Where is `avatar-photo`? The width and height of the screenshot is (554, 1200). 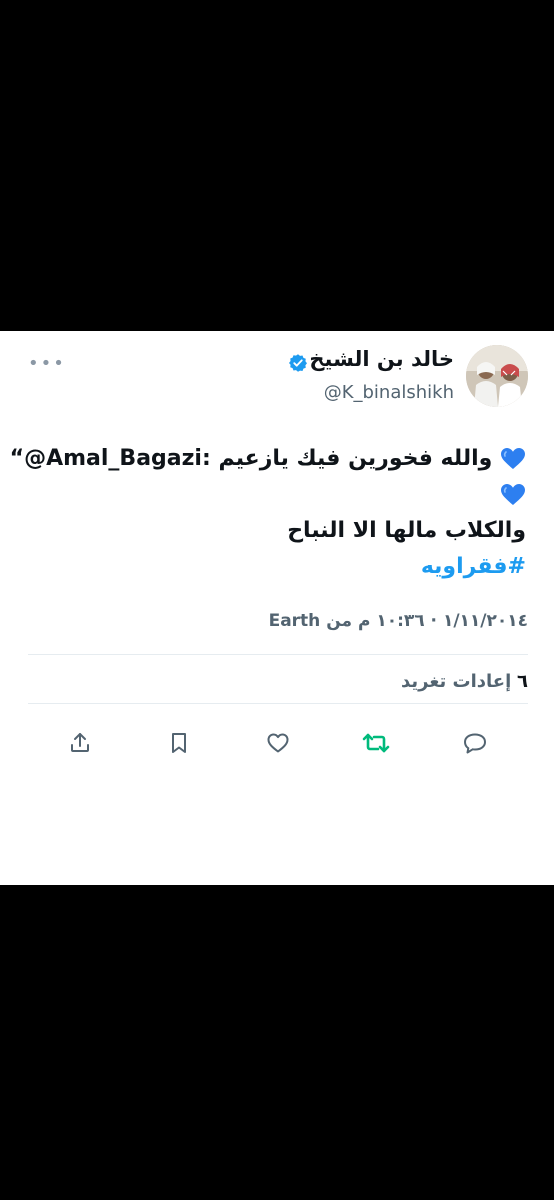 avatar-photo is located at coordinates (497, 376).